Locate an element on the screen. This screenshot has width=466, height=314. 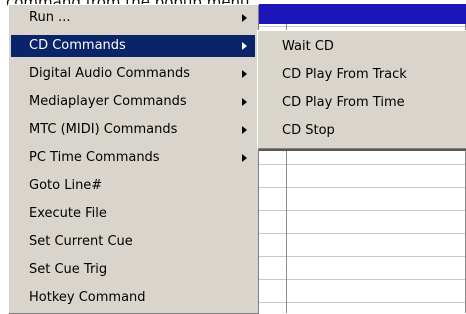
submenu-item-label: Wait CD is located at coordinates (308, 46).